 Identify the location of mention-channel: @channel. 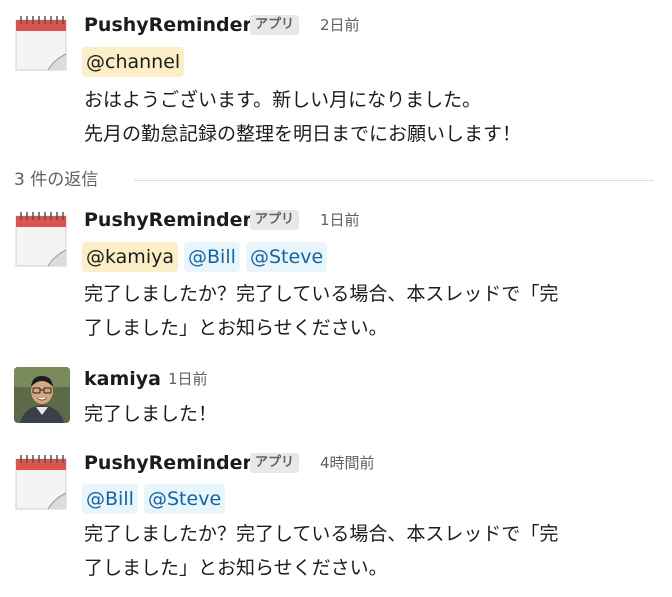
(133, 62).